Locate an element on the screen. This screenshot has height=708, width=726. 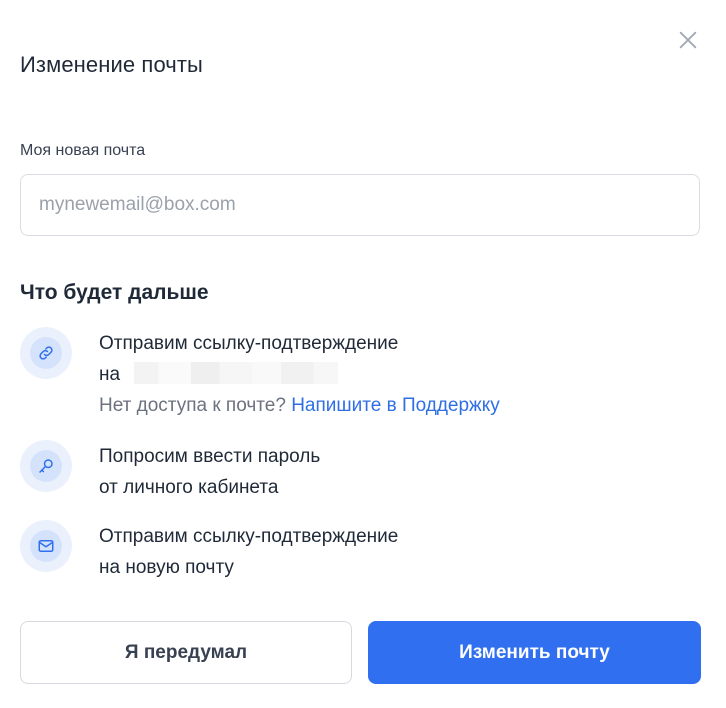
new-email-input is located at coordinates (360, 205).